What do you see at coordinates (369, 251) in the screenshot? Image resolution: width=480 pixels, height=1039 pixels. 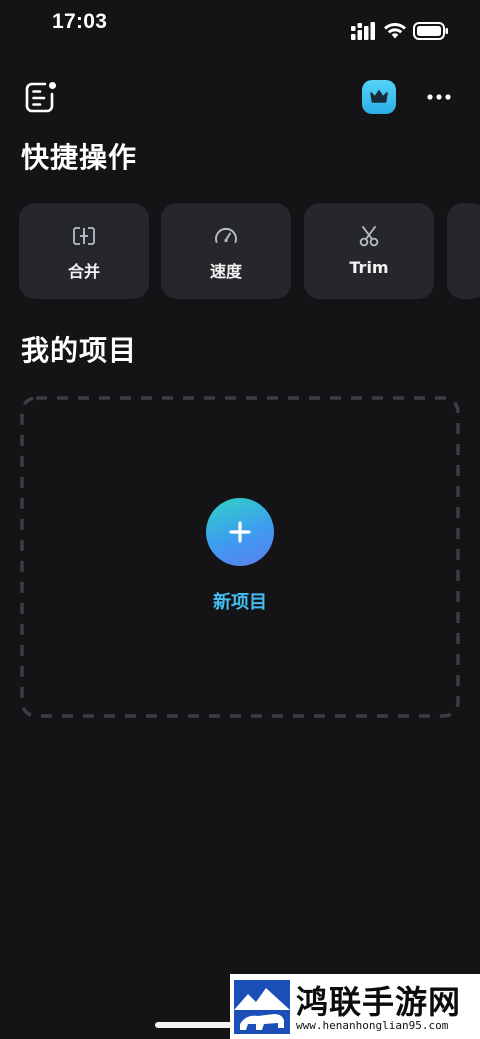 I see `quick-action-trim: Trim` at bounding box center [369, 251].